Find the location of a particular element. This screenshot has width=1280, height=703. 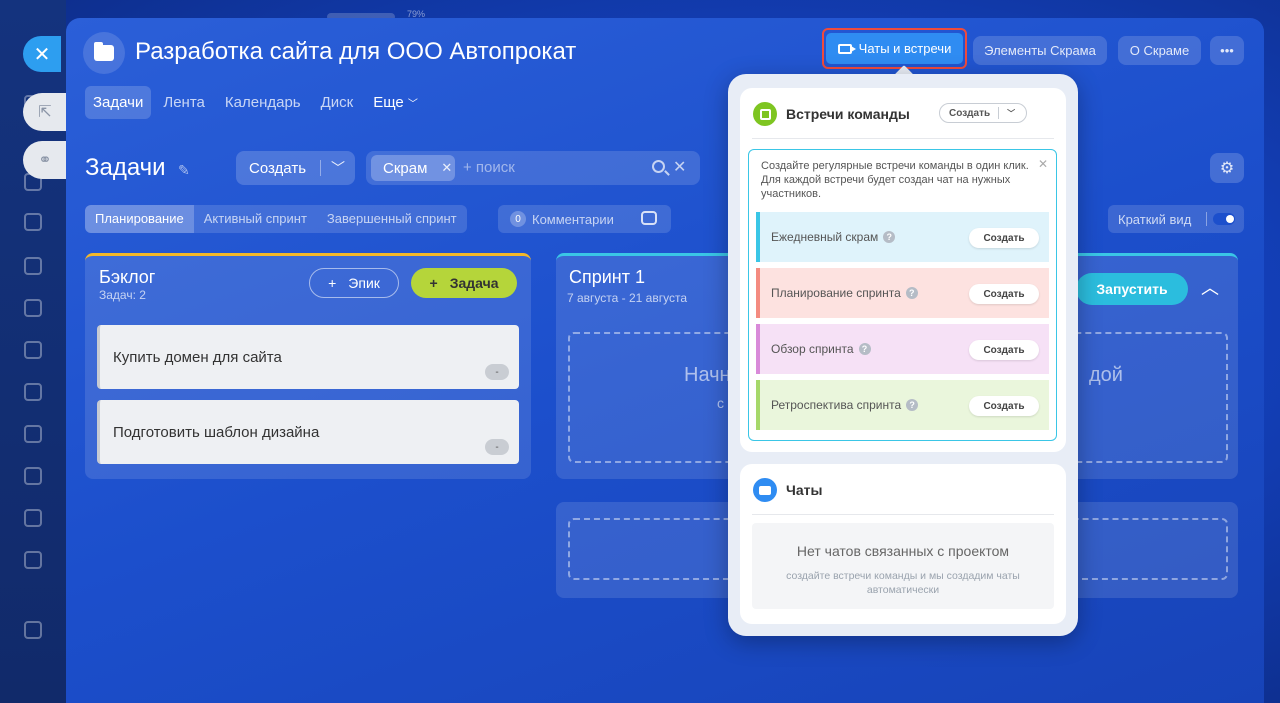

video-camera-icon is located at coordinates (846, 48).